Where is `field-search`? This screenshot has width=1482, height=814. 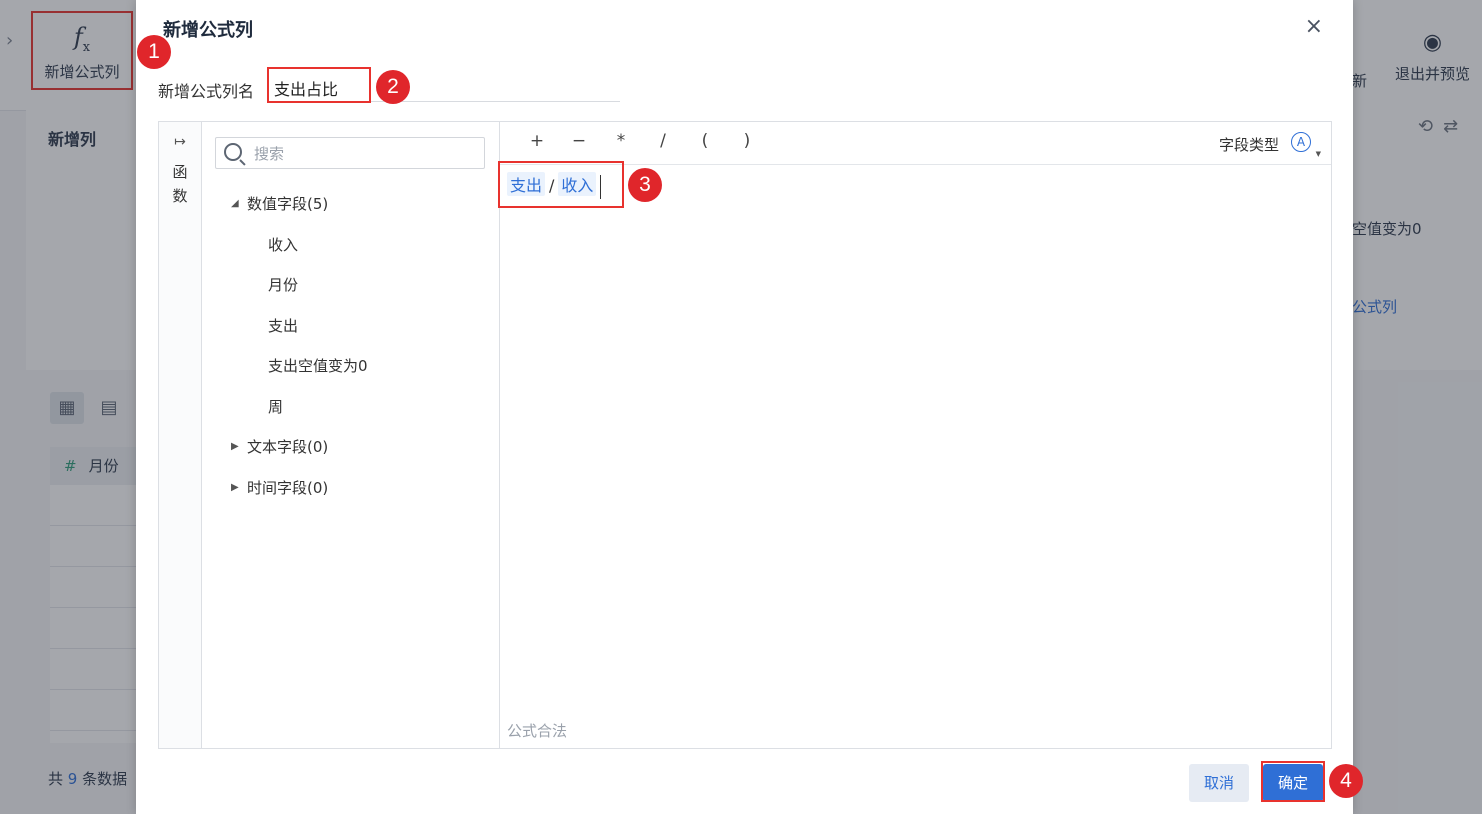 field-search is located at coordinates (350, 153).